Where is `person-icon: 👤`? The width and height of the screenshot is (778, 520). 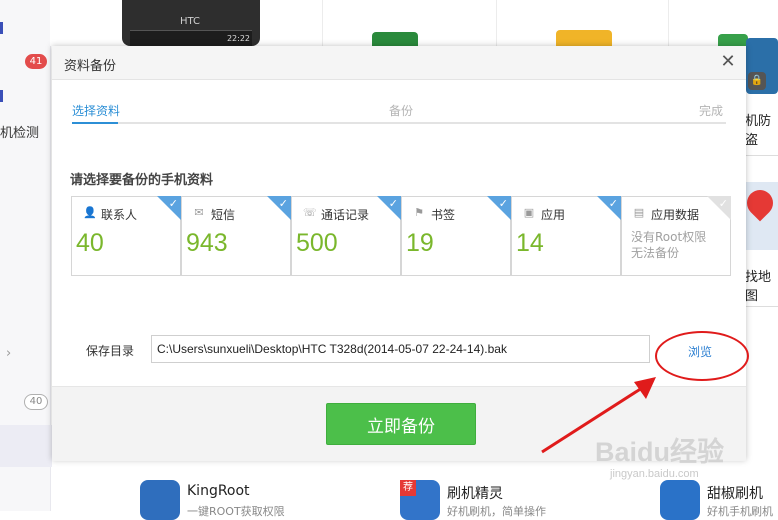 person-icon: 👤 is located at coordinates (90, 212).